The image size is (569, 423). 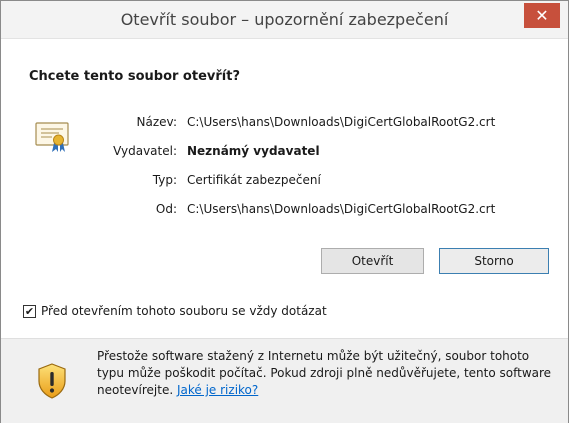 I want to click on shield-warning-icon, so click(x=52, y=381).